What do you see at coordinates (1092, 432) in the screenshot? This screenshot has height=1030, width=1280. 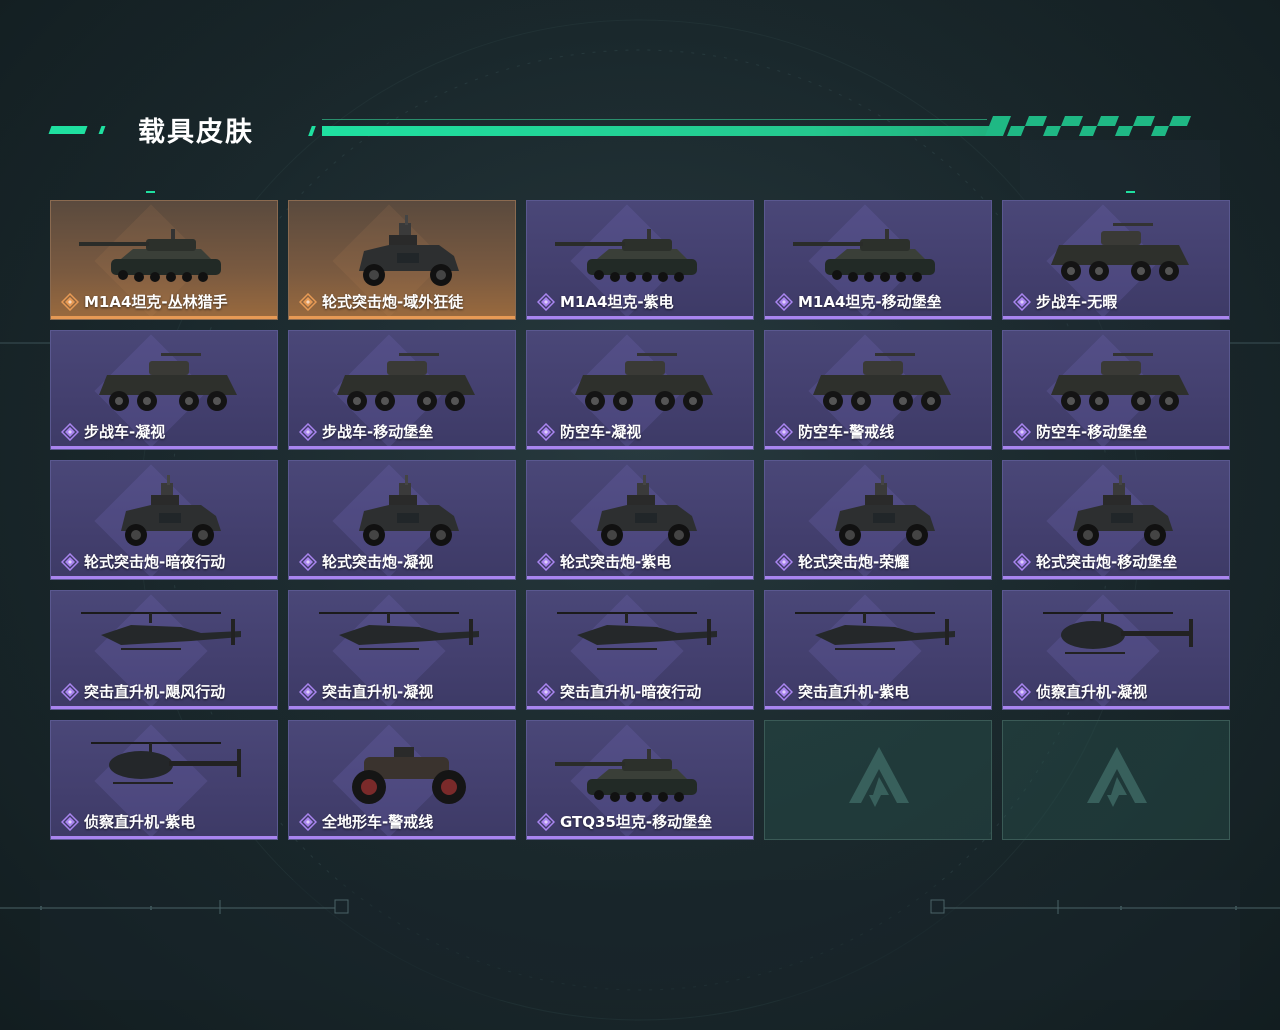 I see `skin-name: 防空车-移动堡垒` at bounding box center [1092, 432].